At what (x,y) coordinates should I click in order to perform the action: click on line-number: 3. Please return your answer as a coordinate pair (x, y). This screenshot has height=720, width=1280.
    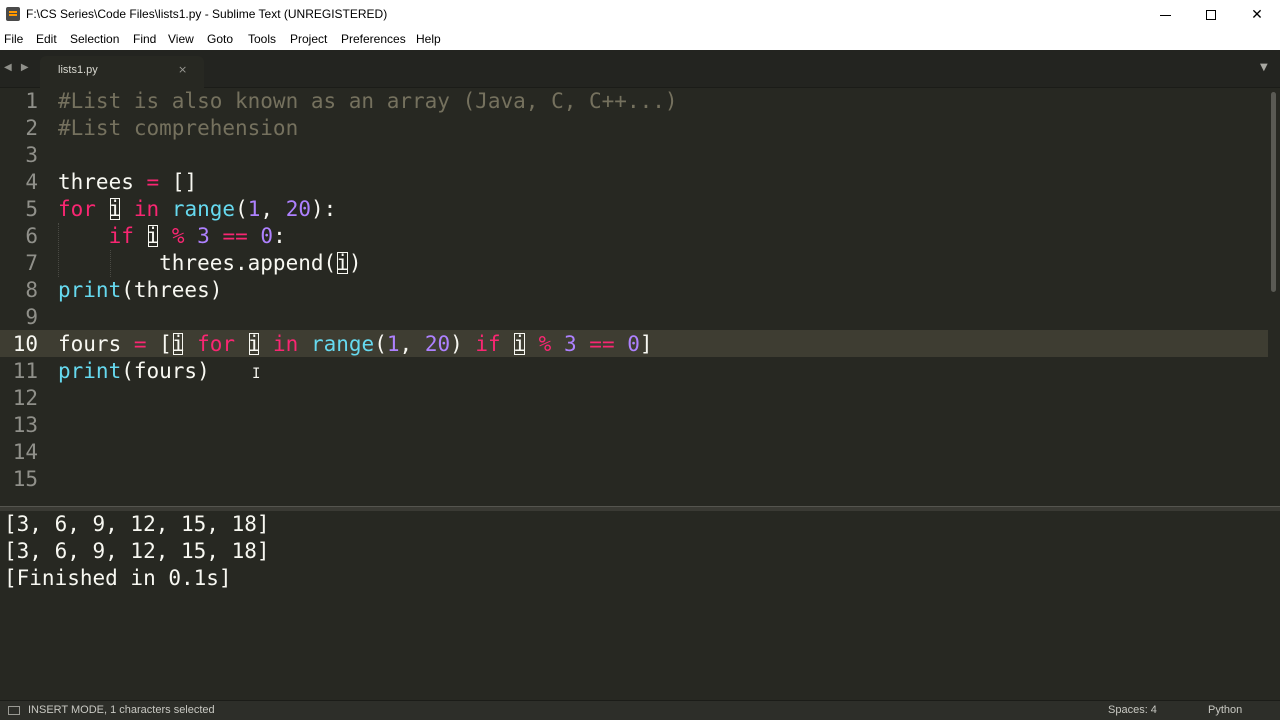
    Looking at the image, I should click on (31, 155).